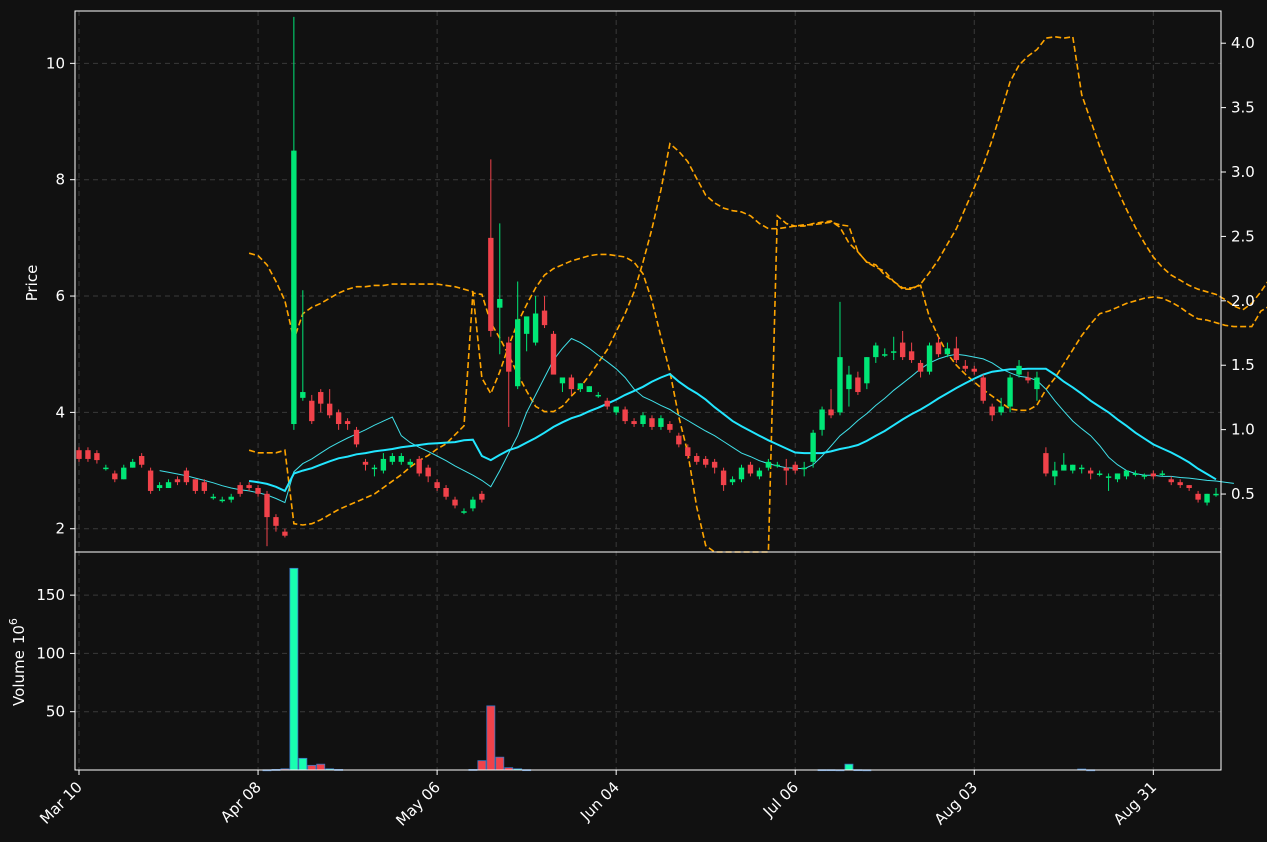 The image size is (1267, 842). Describe the element at coordinates (60, 296) in the screenshot. I see `price-tick-label: 6` at that location.